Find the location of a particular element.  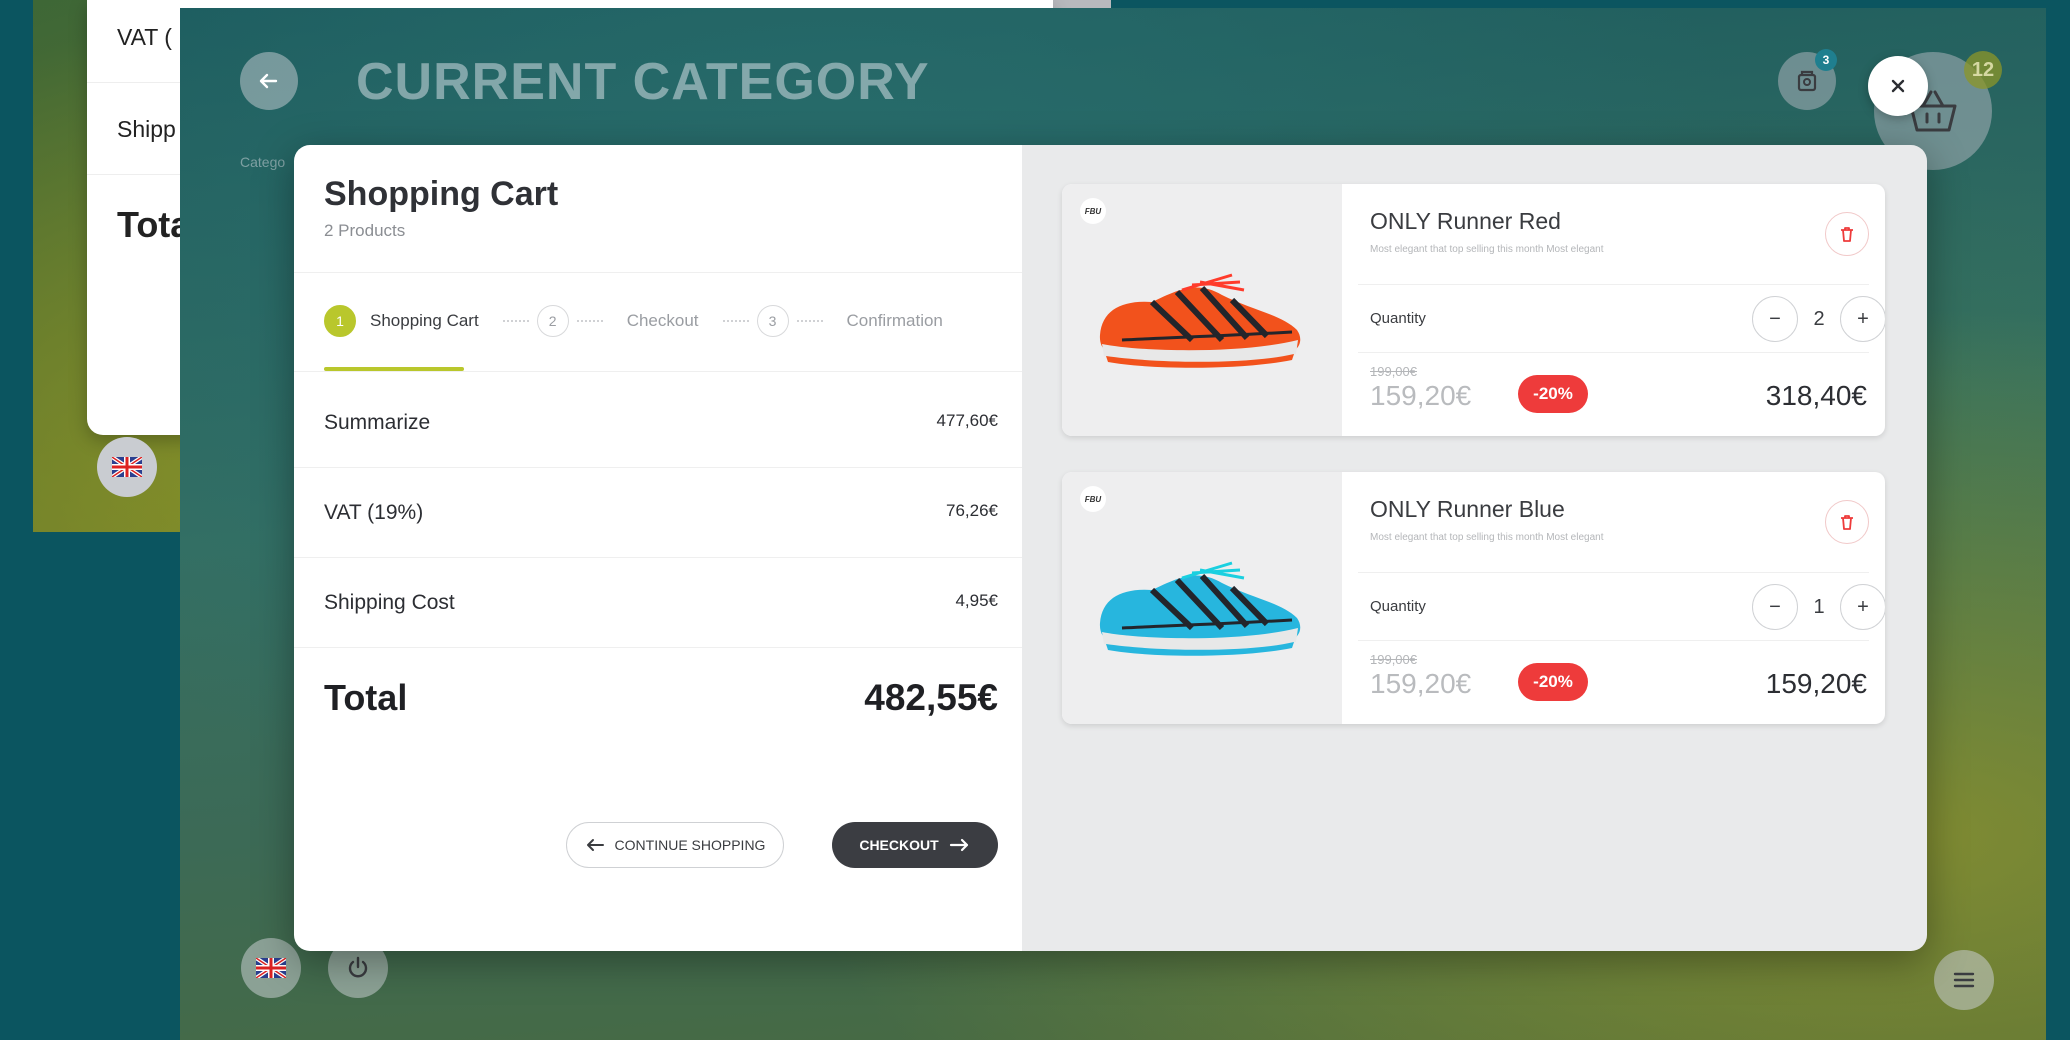

page-title: CURRENT CATEGORY is located at coordinates (643, 82).